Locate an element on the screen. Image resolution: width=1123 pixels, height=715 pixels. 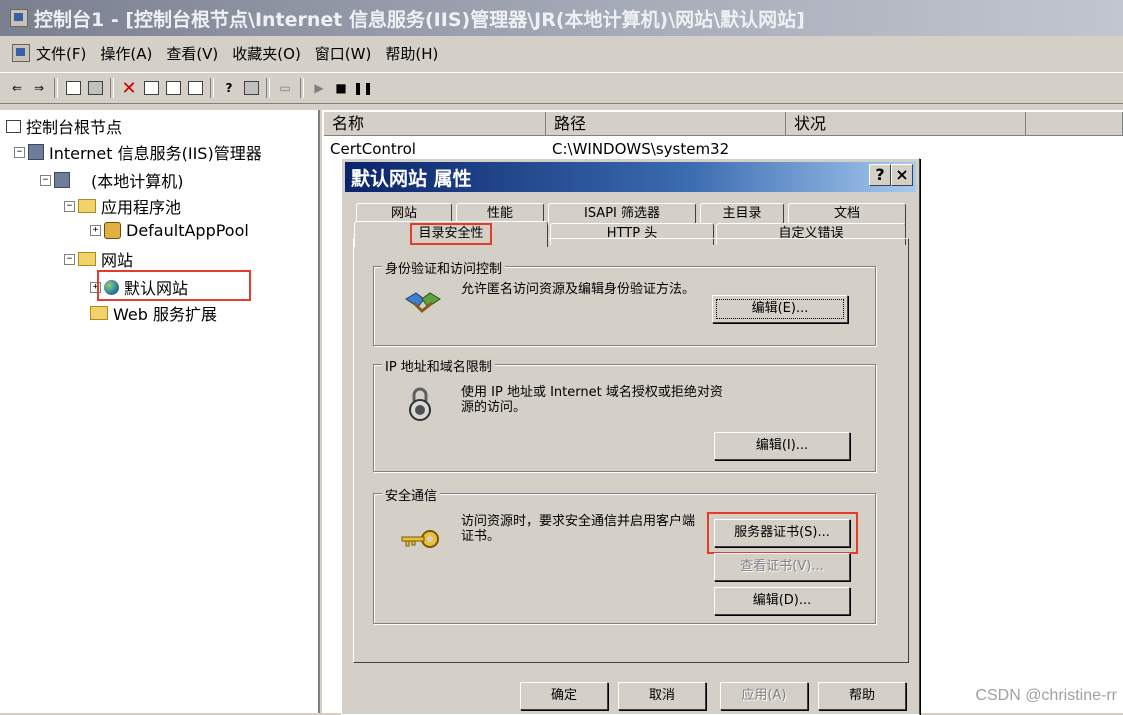
column-header-status: 状况 is located at coordinates (906, 124).